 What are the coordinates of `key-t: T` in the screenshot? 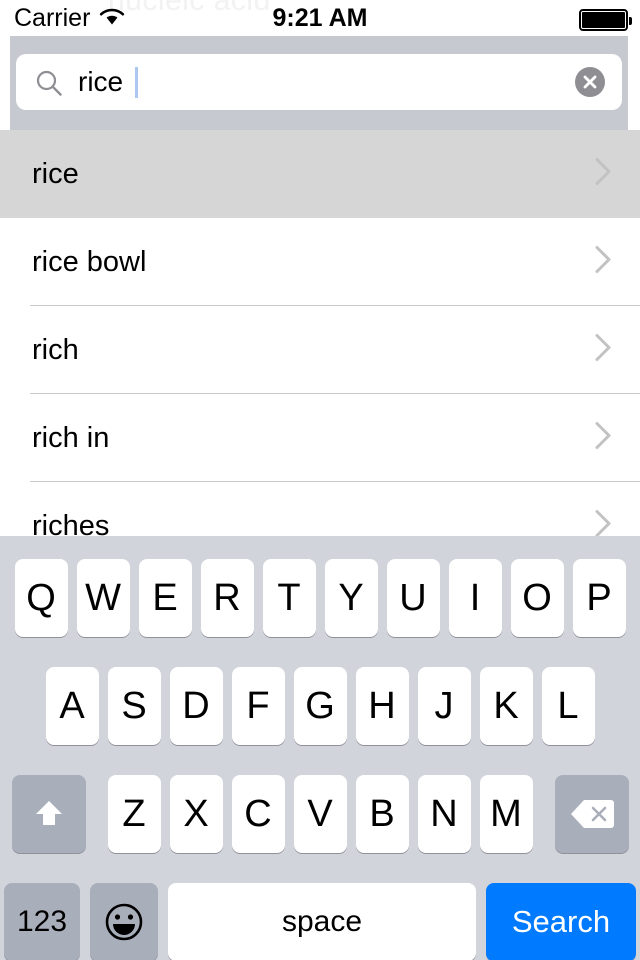 It's located at (289, 598).